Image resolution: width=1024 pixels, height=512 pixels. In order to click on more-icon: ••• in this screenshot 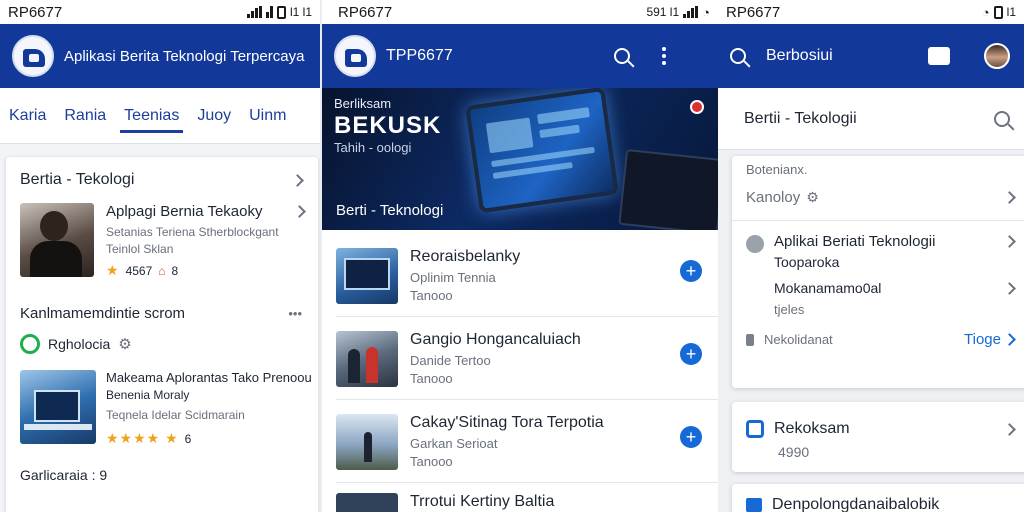, I will do `click(295, 313)`.